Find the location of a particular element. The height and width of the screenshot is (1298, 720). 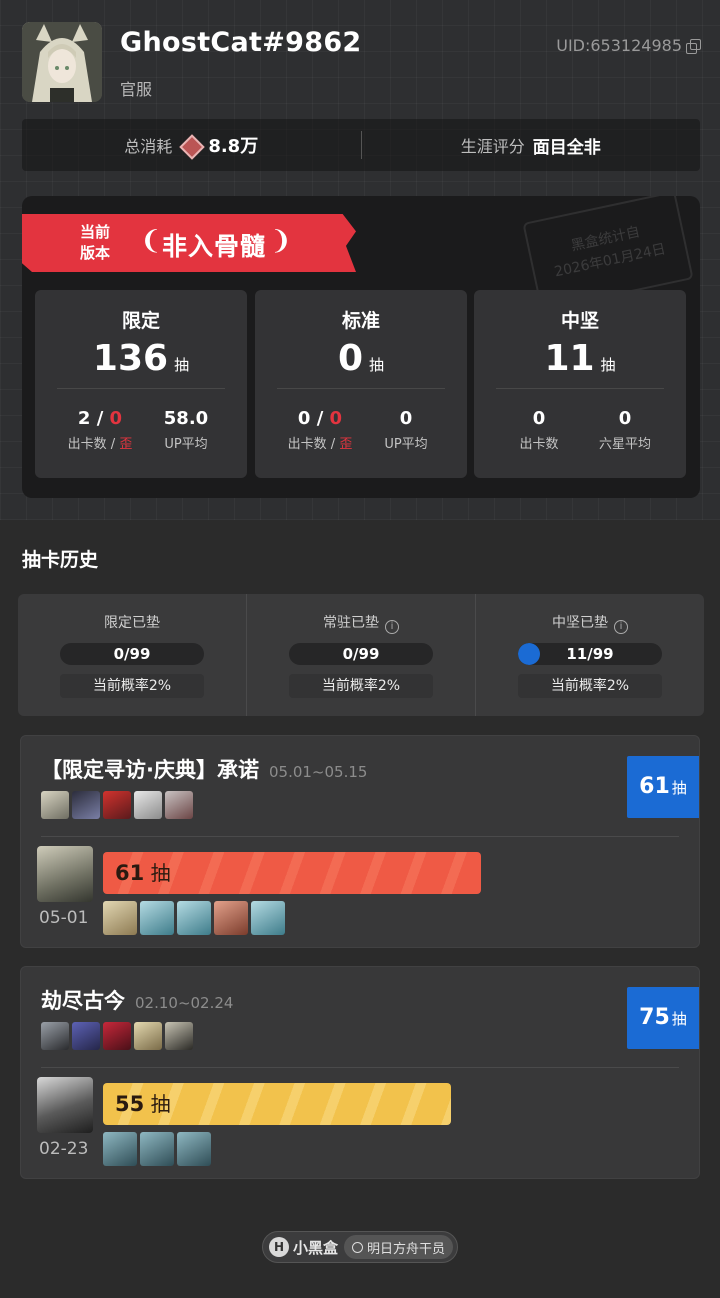

banner-total-badge: 75 抽 is located at coordinates (663, 1018).